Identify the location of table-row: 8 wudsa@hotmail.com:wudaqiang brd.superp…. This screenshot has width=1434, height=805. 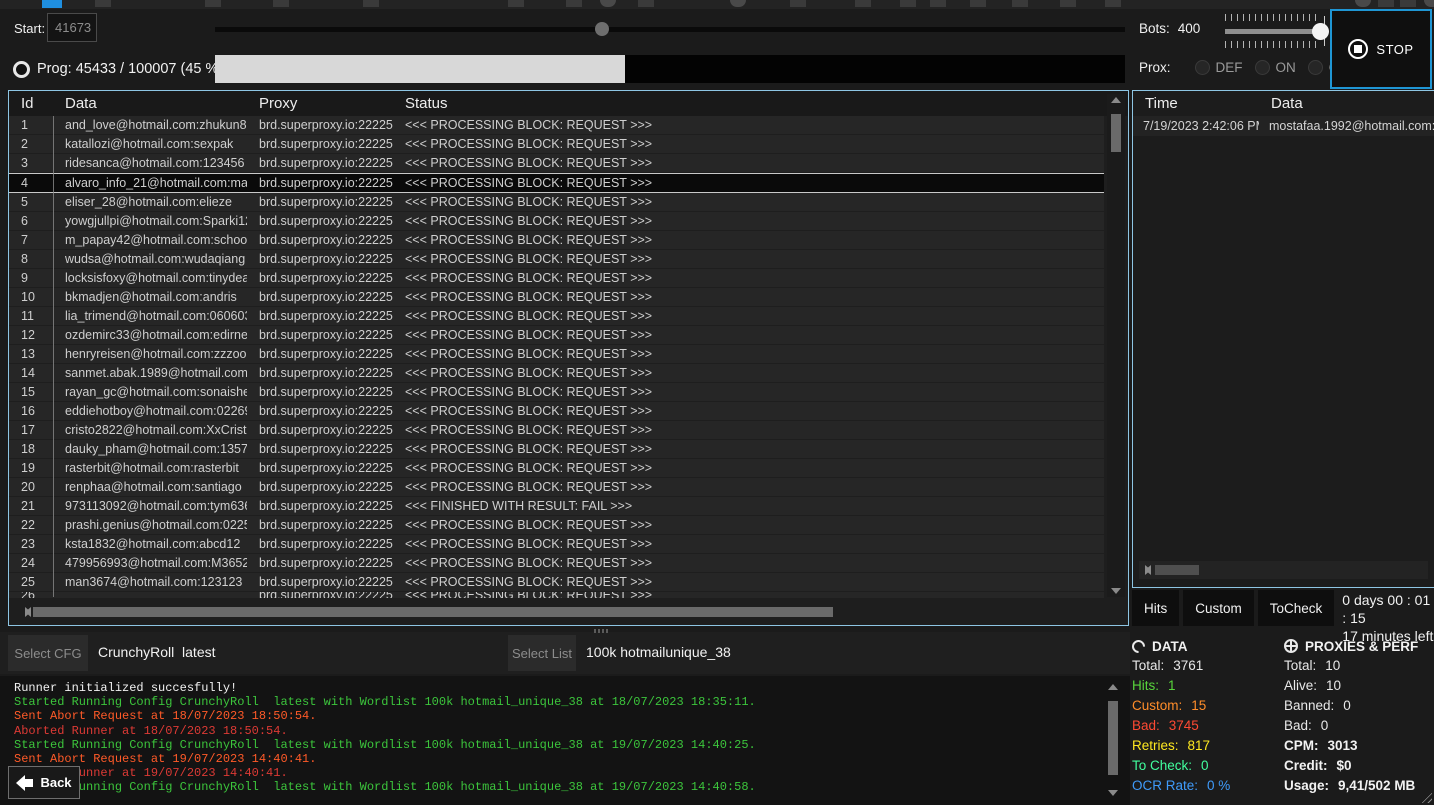
(556, 259).